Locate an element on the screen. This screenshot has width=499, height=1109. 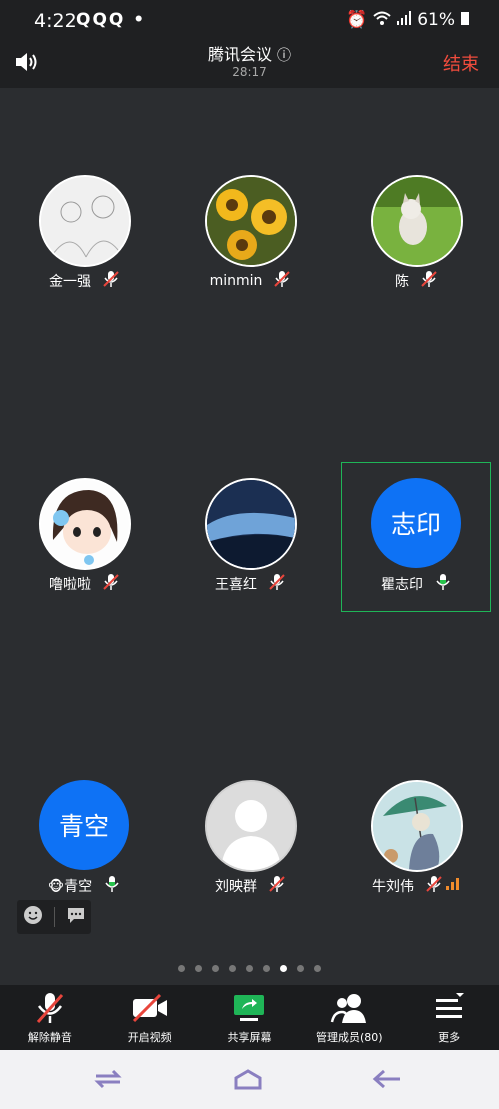
meeting-header: 腾讯会议 ⓘ 28:17 结束 is located at coordinates (249, 64).